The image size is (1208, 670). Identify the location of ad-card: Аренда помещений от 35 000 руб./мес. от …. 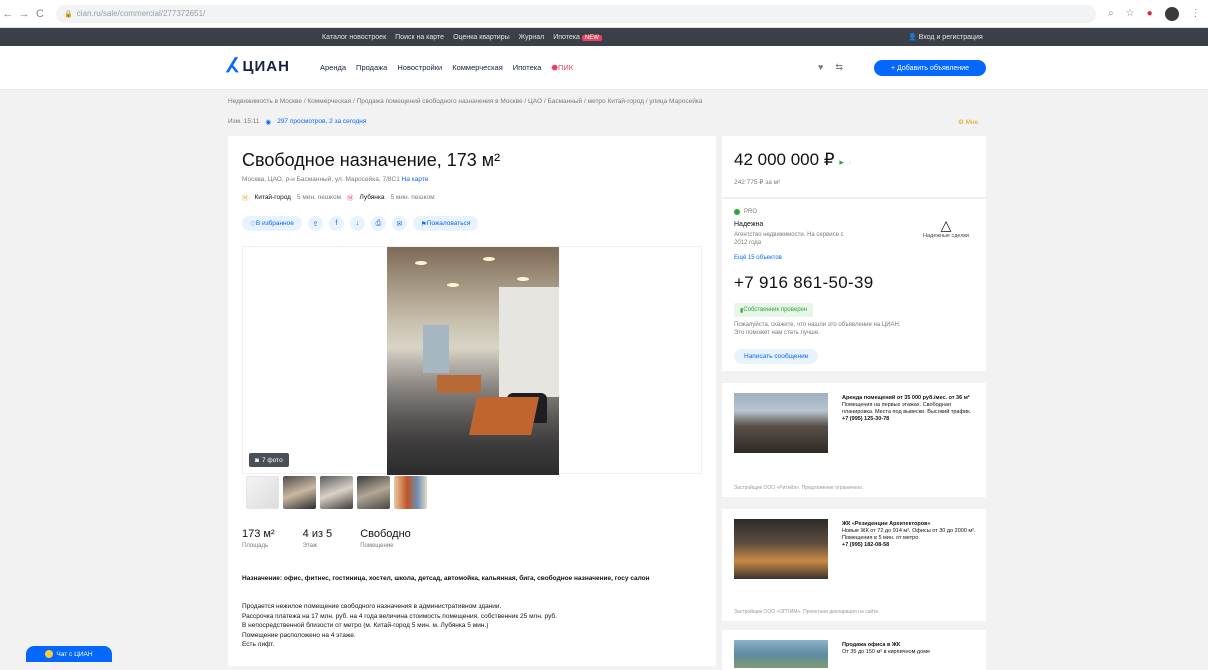
(854, 440).